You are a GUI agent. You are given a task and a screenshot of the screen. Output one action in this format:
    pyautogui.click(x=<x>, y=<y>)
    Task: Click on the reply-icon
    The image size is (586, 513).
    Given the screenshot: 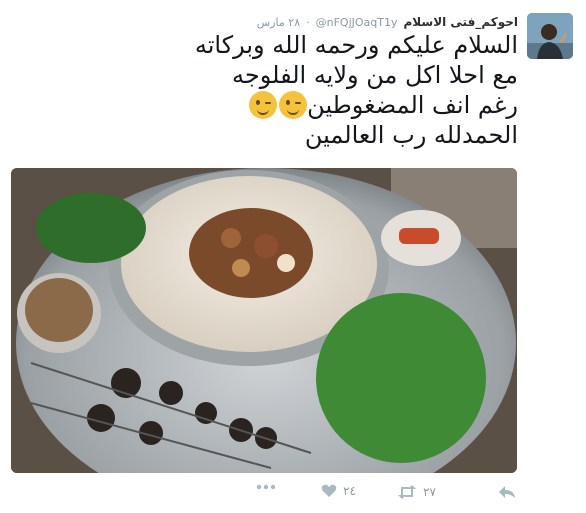 What is the action you would take?
    pyautogui.click(x=507, y=492)
    